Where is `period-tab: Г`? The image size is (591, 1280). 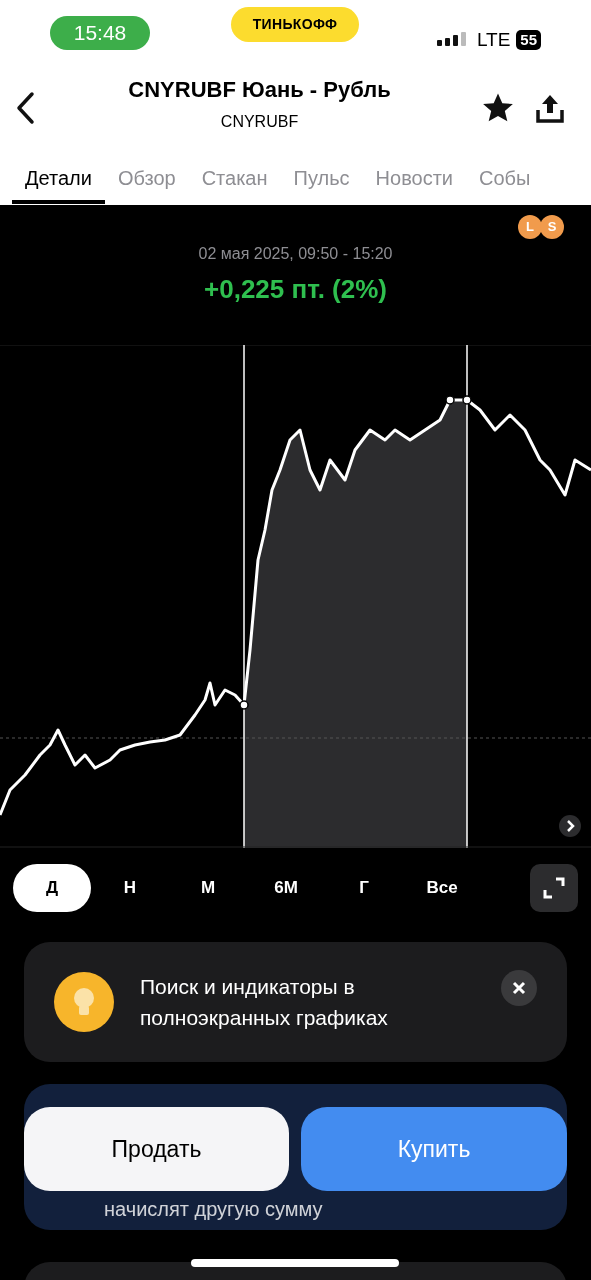
period-tab: Г is located at coordinates (364, 888).